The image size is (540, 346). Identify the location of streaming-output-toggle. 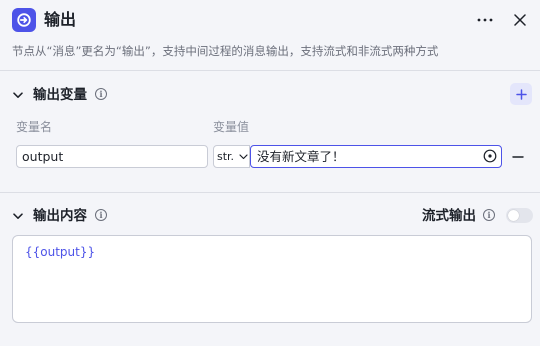
(519, 215).